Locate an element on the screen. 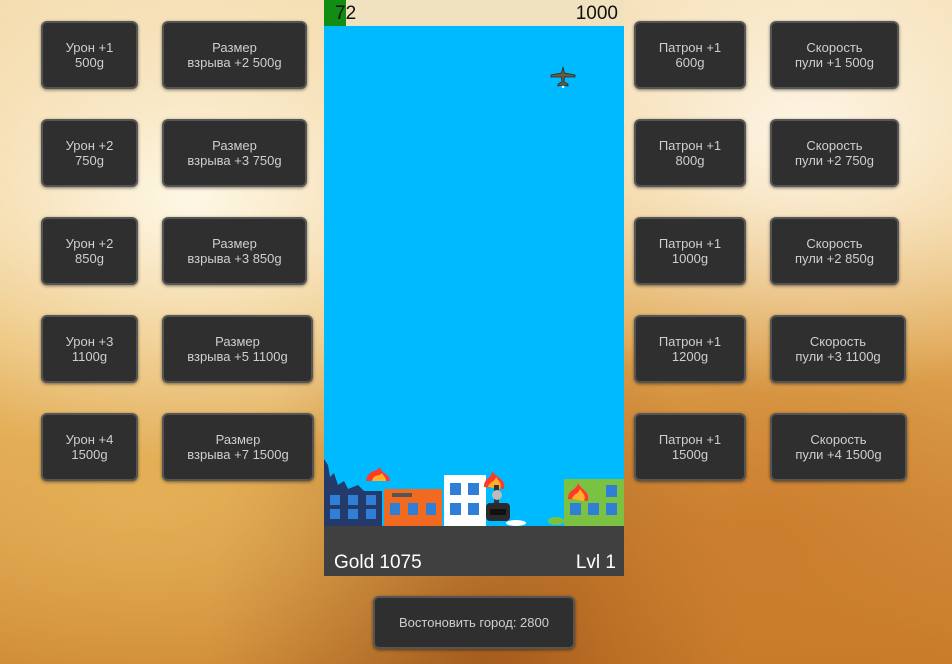 The height and width of the screenshot is (664, 952). upgrade-bullet-speed-button: Скорость пули +1 500g is located at coordinates (834, 55).